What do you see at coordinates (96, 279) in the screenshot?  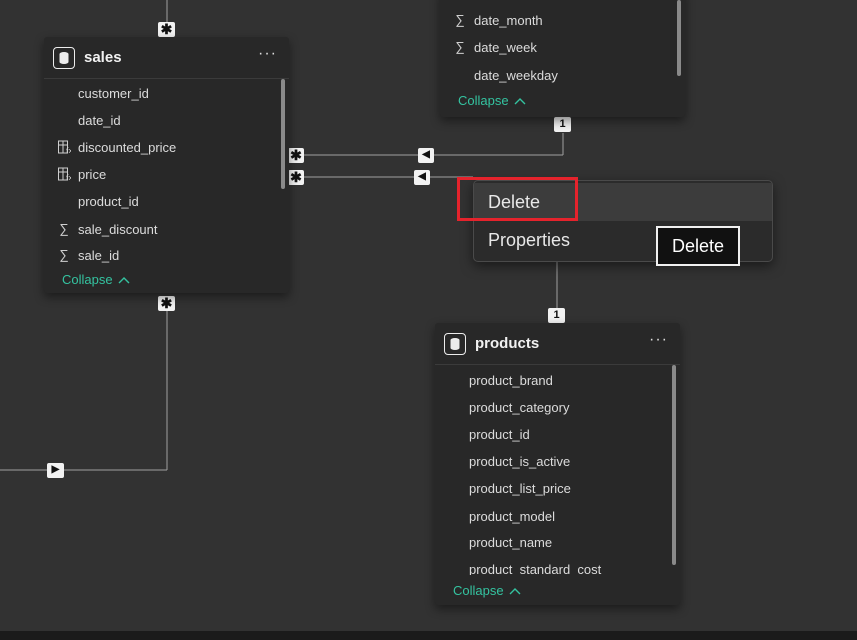 I see `collapse-button-sales: Collapse` at bounding box center [96, 279].